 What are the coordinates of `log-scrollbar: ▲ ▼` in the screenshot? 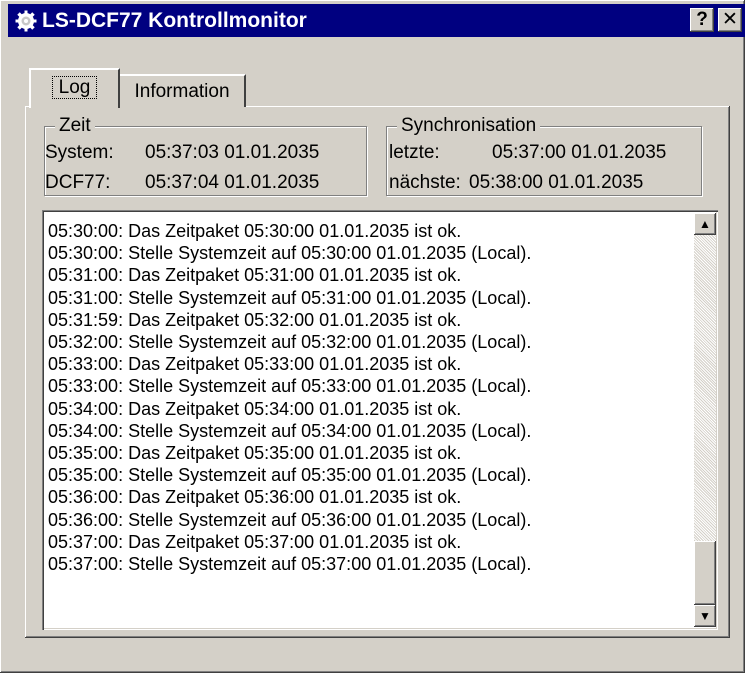 It's located at (705, 420).